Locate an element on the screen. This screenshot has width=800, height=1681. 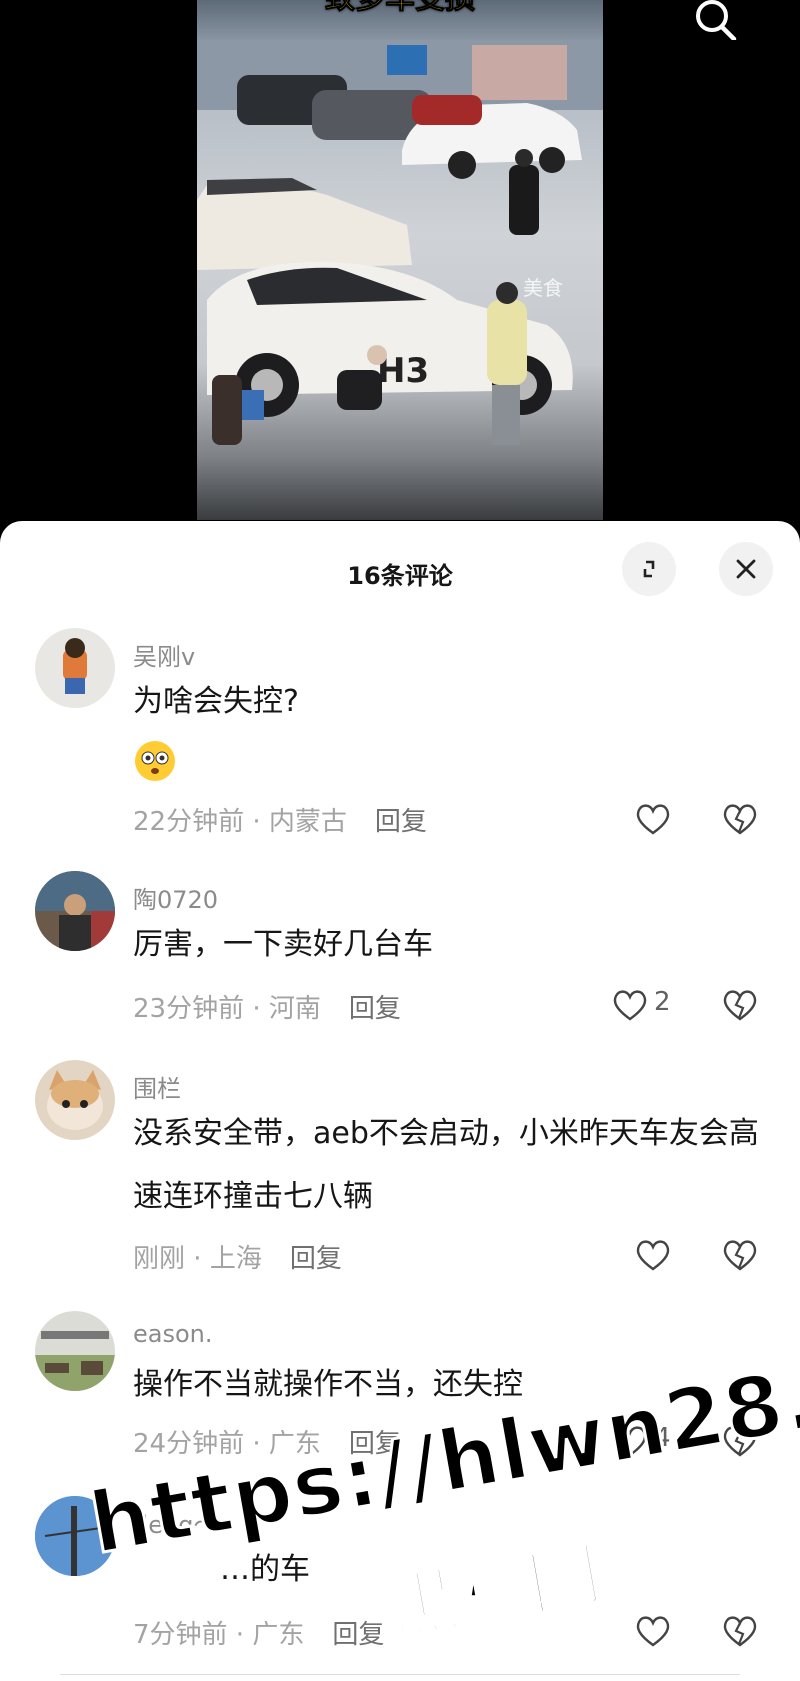
comment-location: 内蒙古 is located at coordinates (307, 822).